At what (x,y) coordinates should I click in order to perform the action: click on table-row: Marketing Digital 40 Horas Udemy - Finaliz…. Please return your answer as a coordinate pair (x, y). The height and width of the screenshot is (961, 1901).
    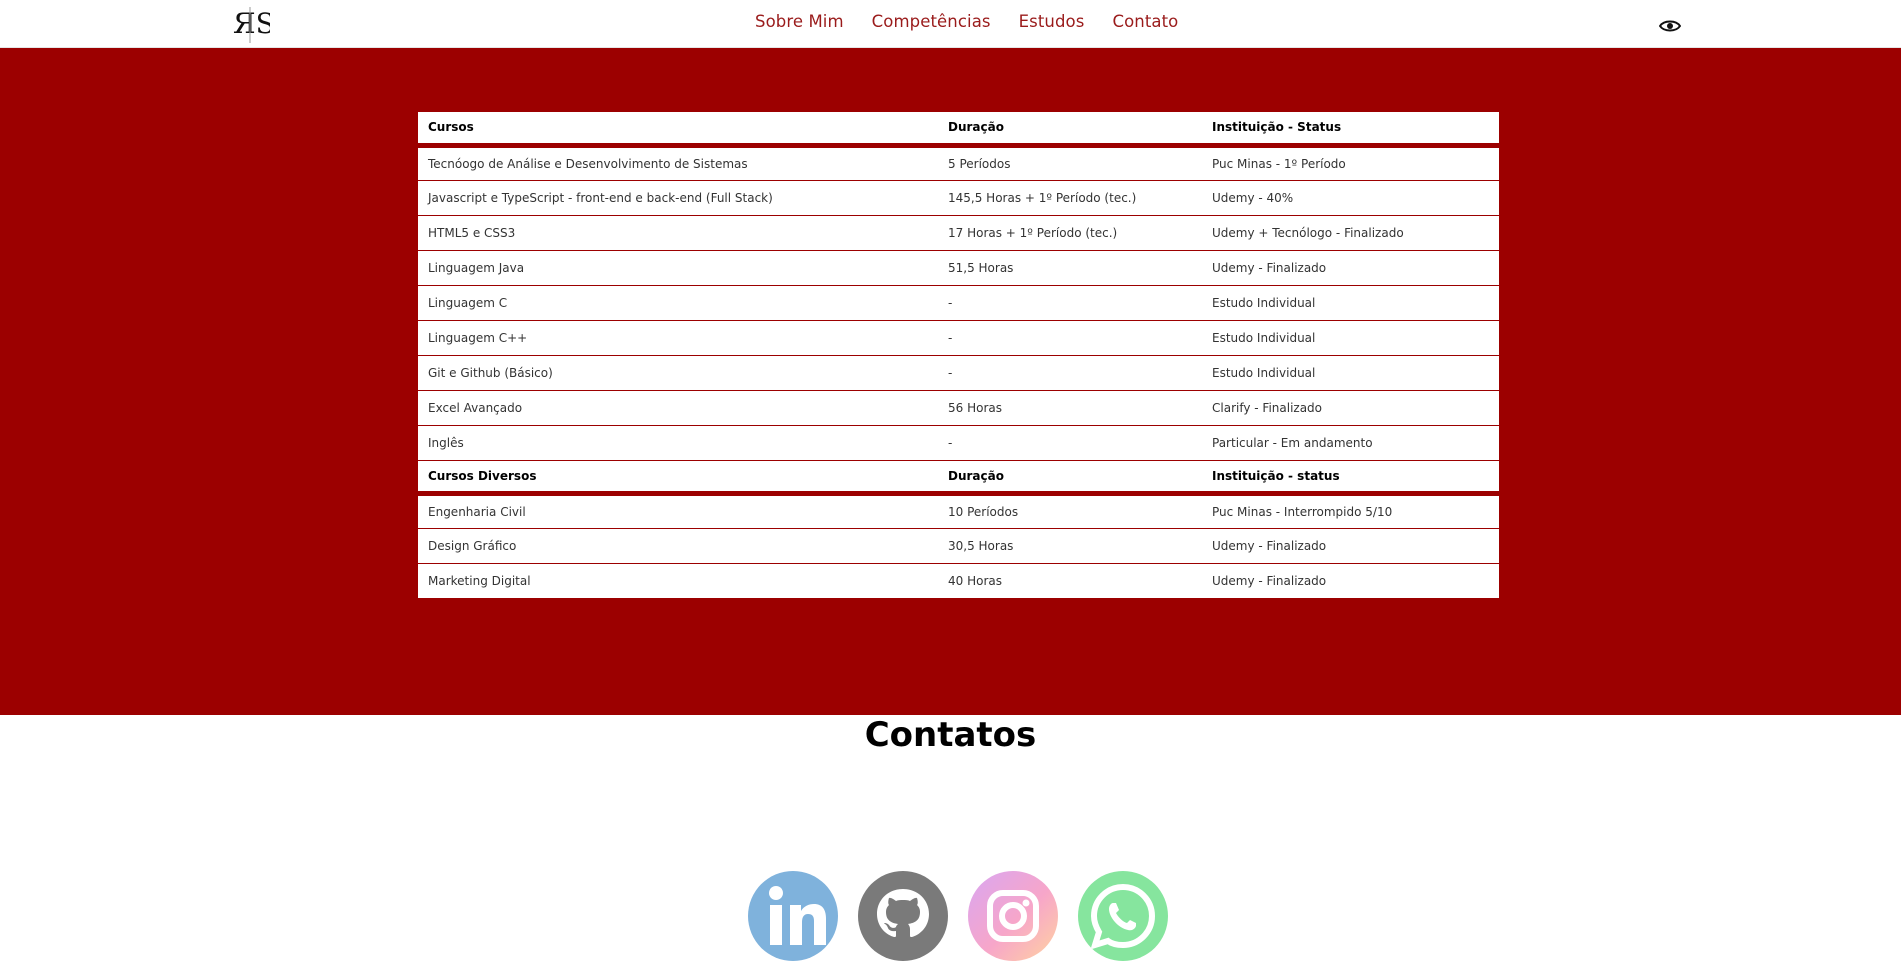
    Looking at the image, I should click on (958, 580).